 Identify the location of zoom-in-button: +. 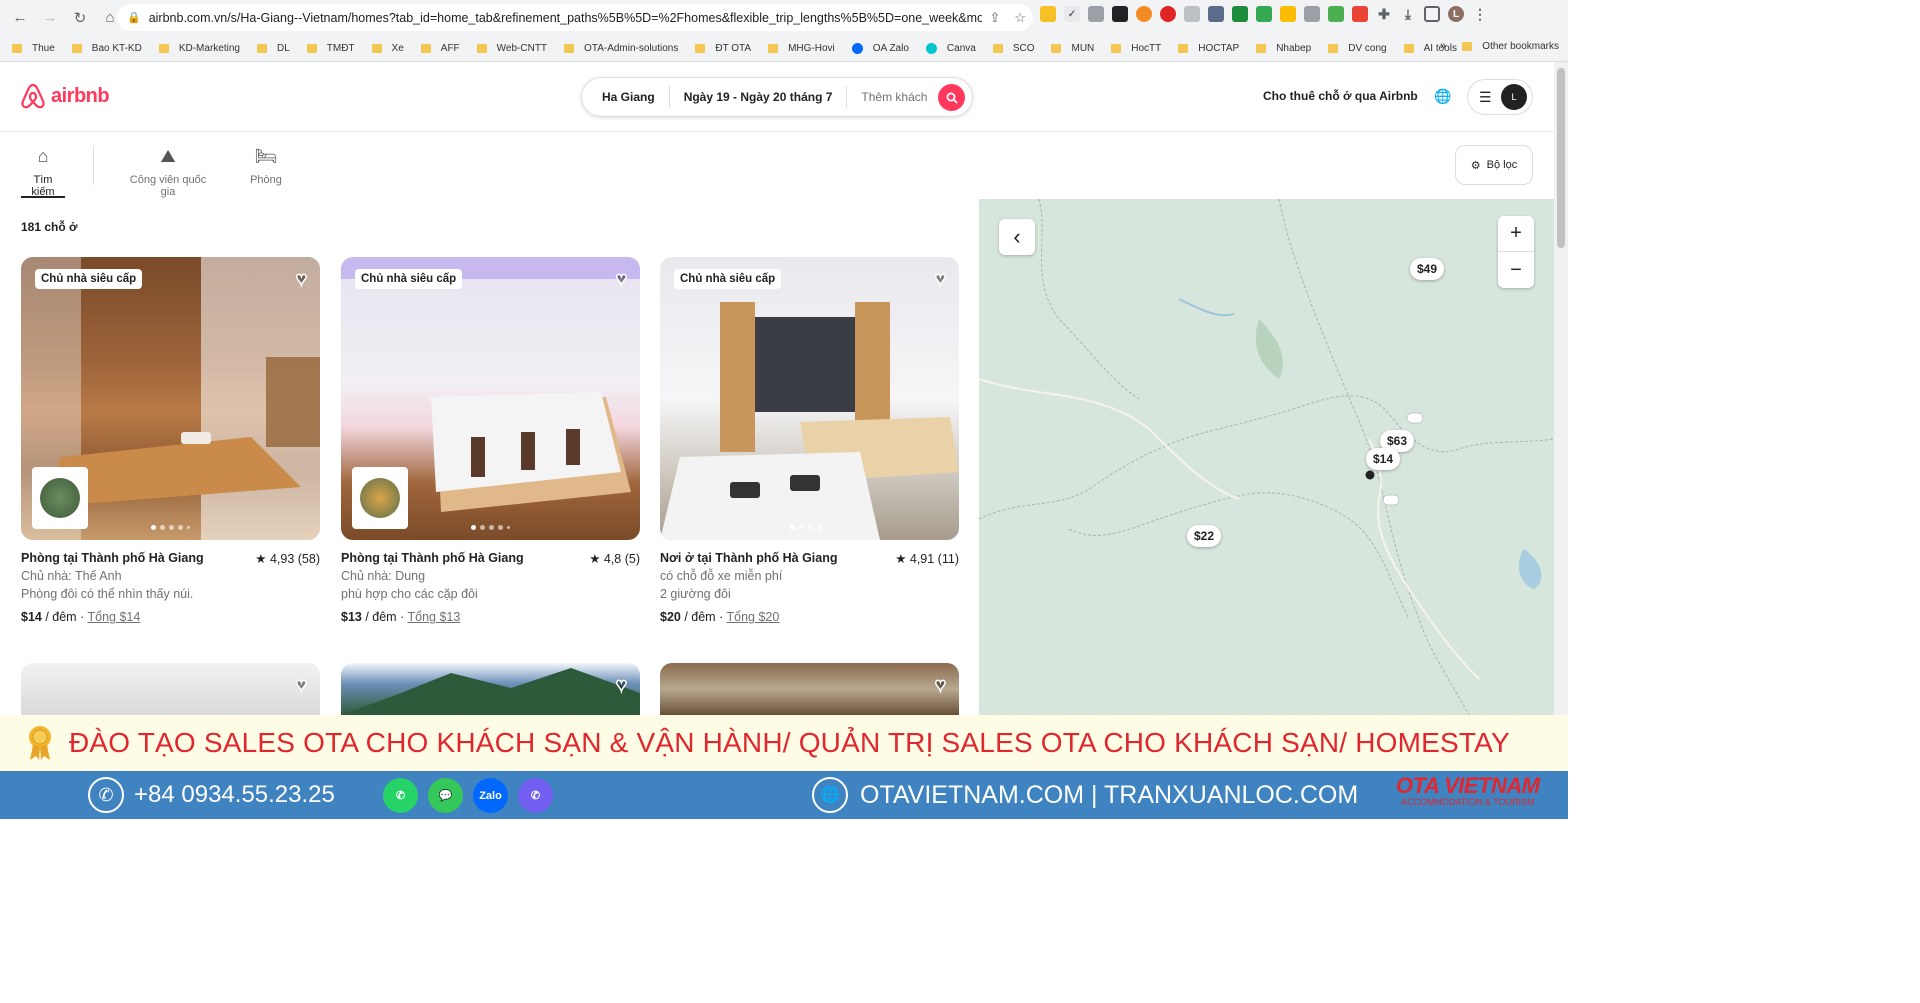
(1516, 234).